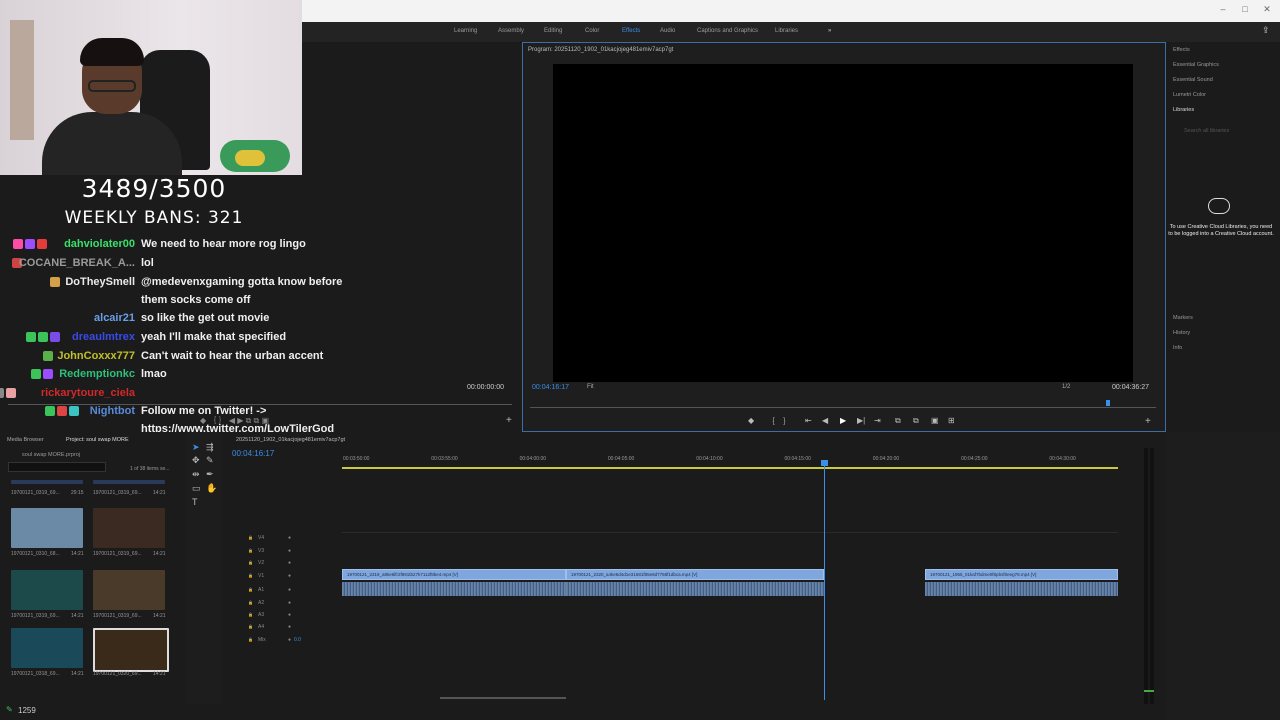 The height and width of the screenshot is (720, 1280). Describe the element at coordinates (100, 282) in the screenshot. I see `chat-username: DoTheySmell` at that location.